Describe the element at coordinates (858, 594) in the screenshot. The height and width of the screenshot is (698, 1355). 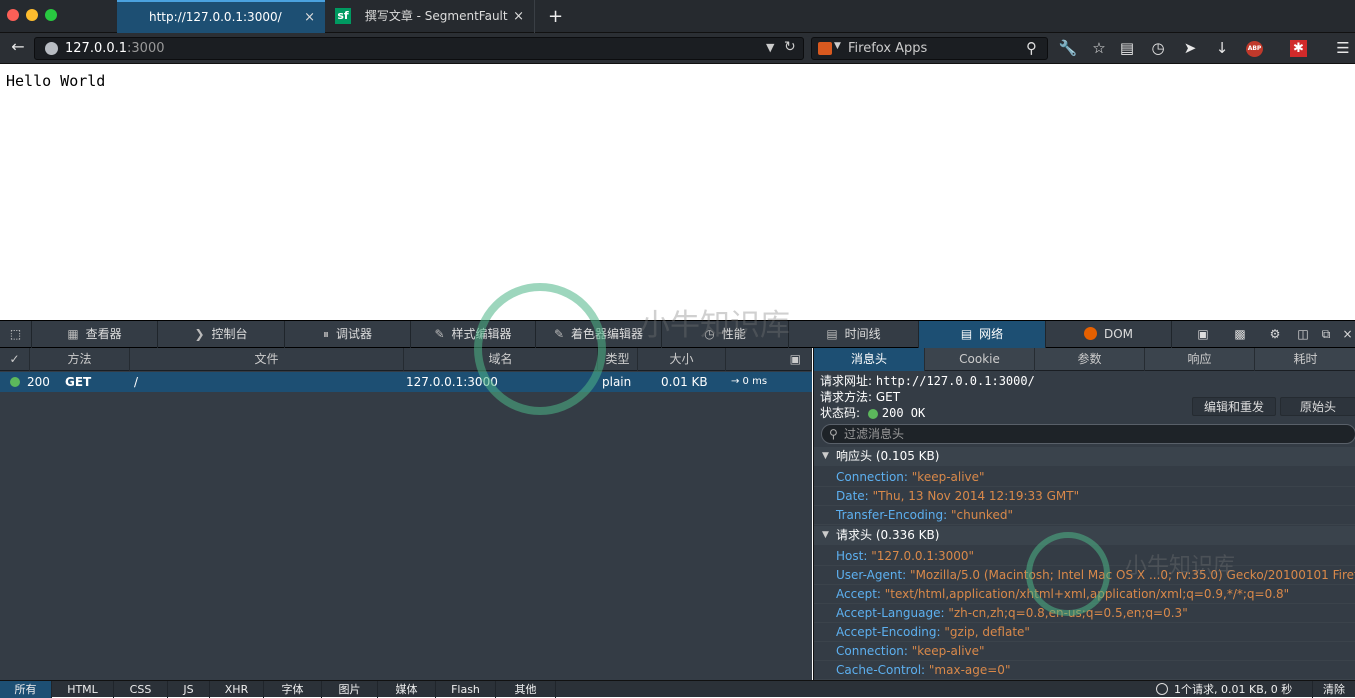
I see `header-key: Accept:` at that location.